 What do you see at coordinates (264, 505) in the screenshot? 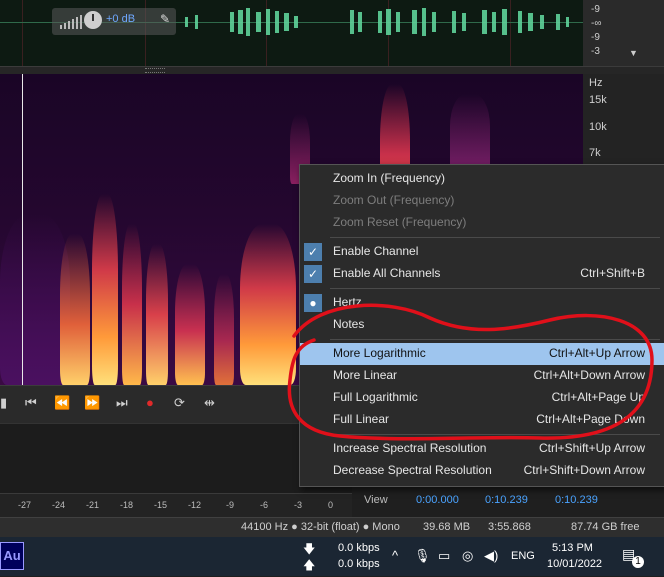
I see `meter-tick: -6` at bounding box center [264, 505].